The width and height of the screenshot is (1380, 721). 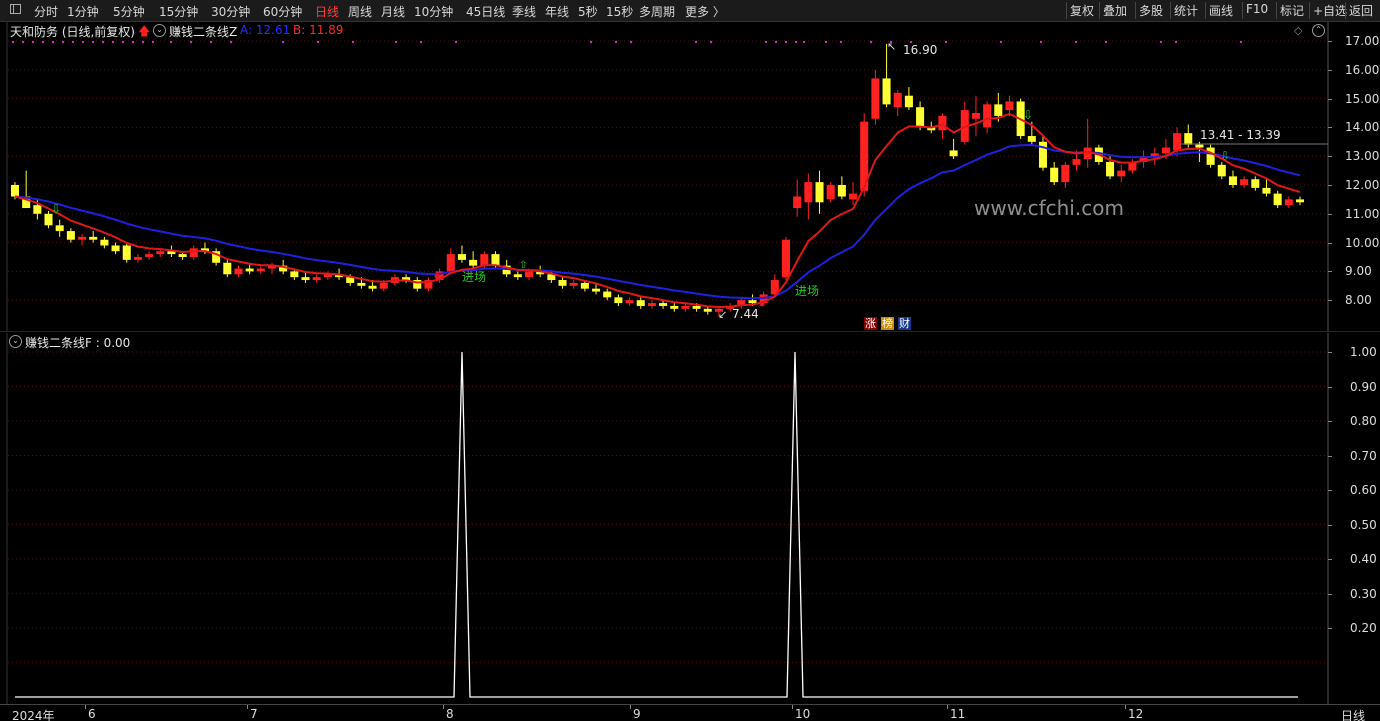 I want to click on entry-label-1: 进场, so click(x=474, y=277).